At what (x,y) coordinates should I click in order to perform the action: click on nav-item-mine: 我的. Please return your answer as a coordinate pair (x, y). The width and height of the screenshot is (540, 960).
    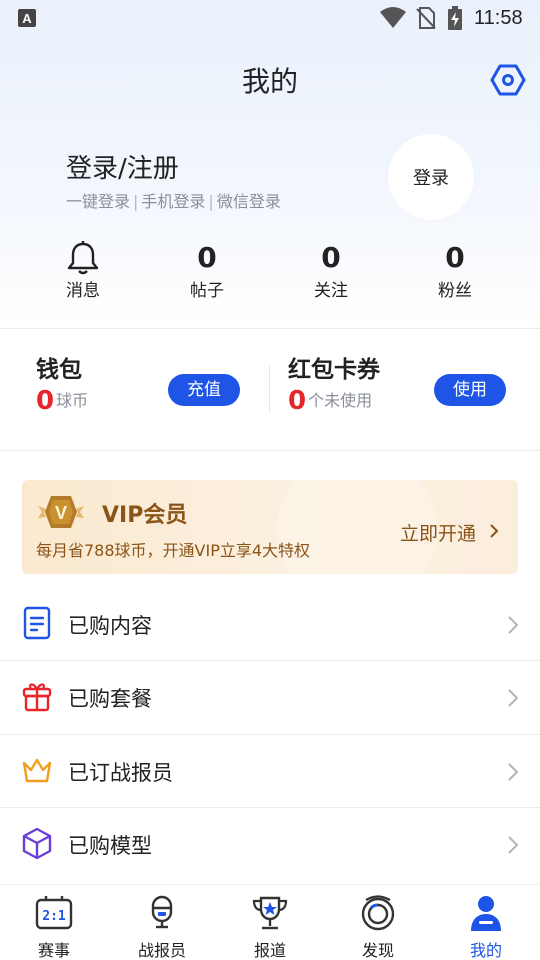
    Looking at the image, I should click on (486, 922).